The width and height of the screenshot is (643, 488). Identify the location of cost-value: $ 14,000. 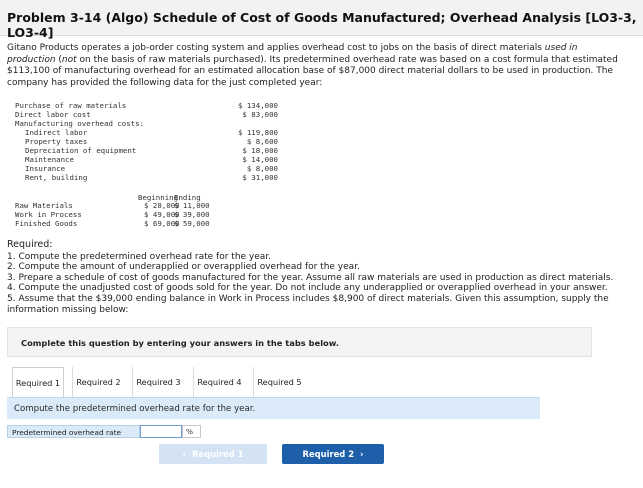
(260, 159).